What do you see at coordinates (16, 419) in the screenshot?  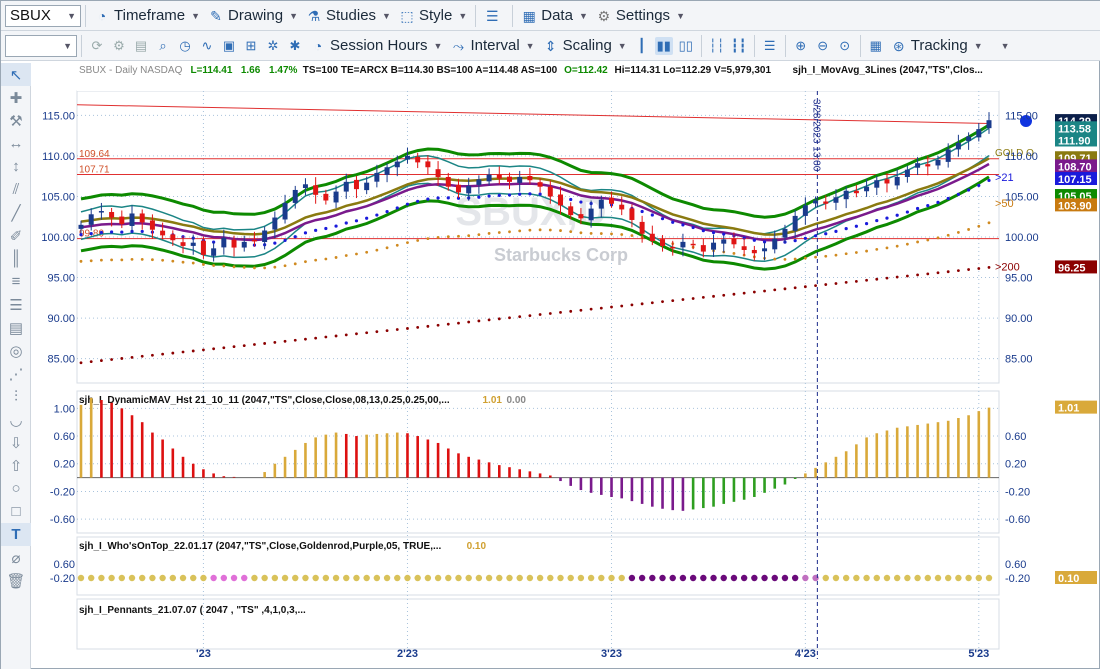 I see `arc-icon: ◡` at bounding box center [16, 419].